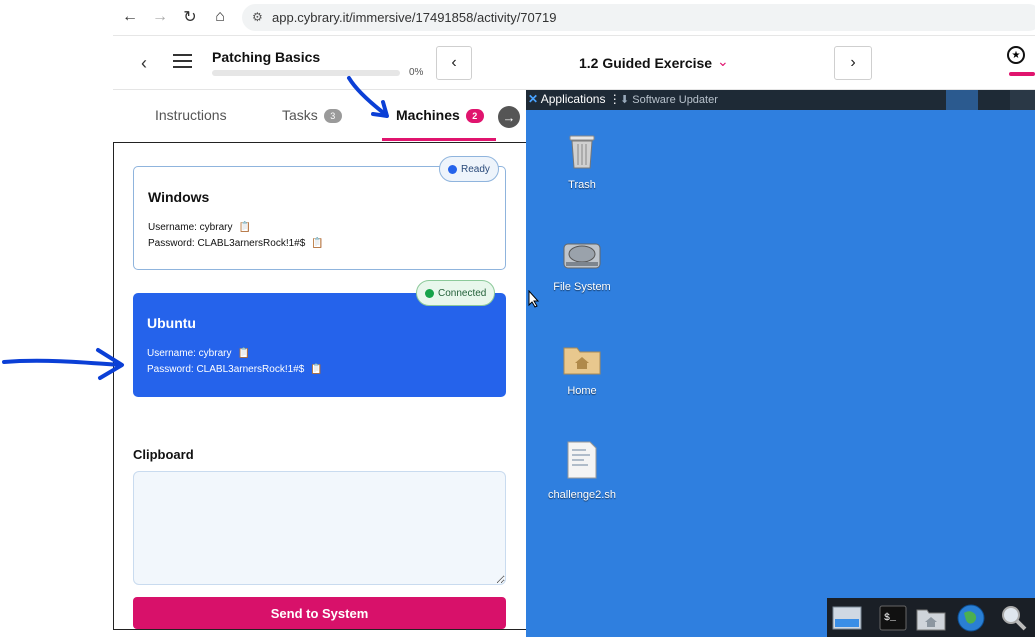  I want to click on panel-tray, so click(1022, 100).